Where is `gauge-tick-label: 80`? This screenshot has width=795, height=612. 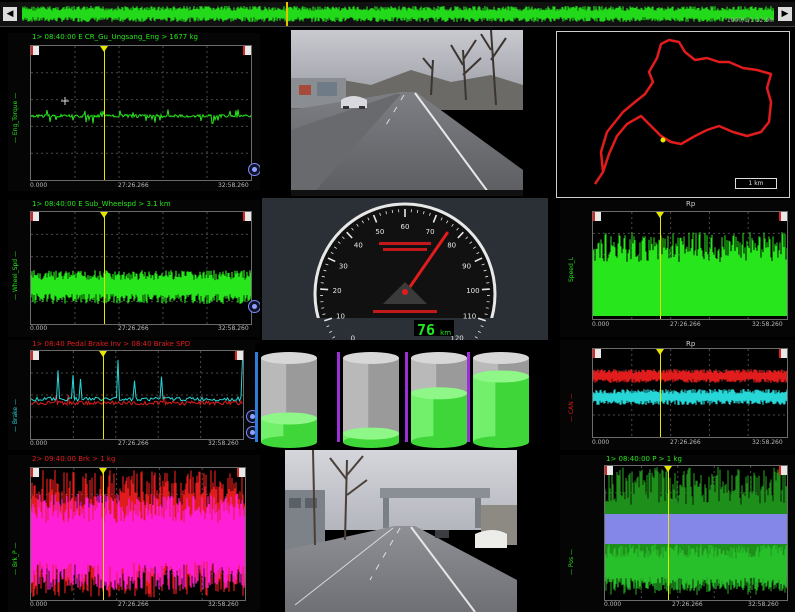 gauge-tick-label: 80 is located at coordinates (451, 246).